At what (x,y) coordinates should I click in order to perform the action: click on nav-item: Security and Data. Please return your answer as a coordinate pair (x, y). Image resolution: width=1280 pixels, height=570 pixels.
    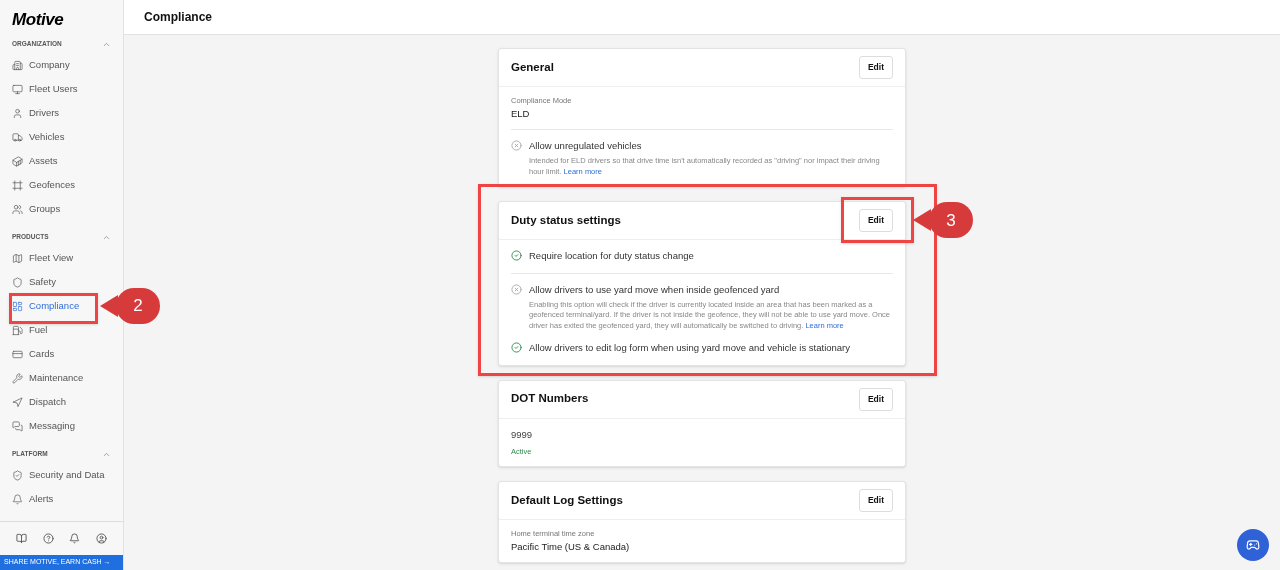
    Looking at the image, I should click on (58, 475).